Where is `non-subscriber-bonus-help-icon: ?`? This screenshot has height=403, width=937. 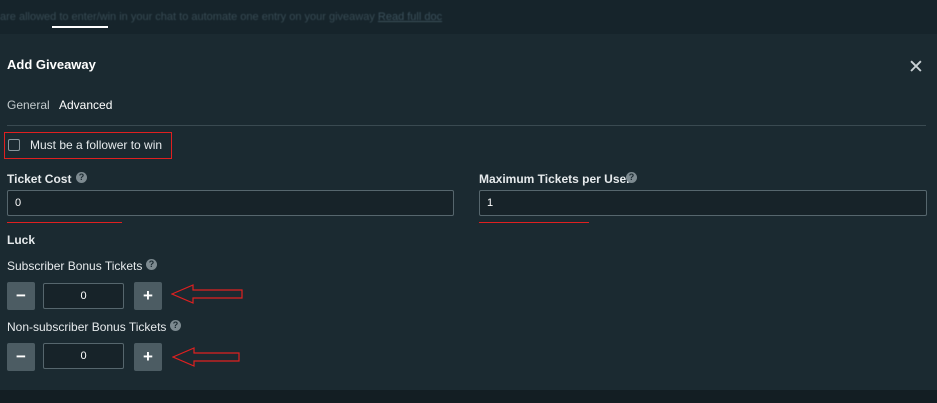 non-subscriber-bonus-help-icon: ? is located at coordinates (175, 325).